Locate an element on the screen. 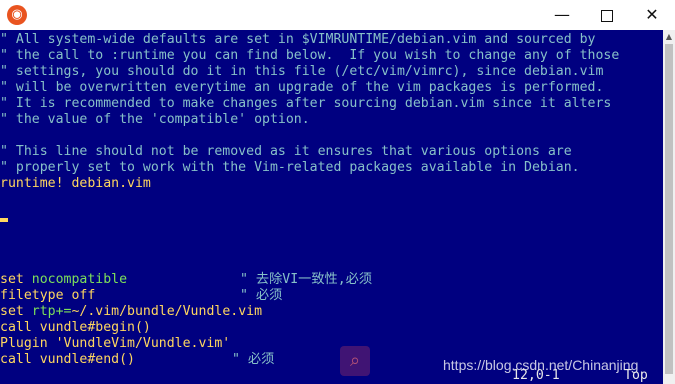 The image size is (675, 384). scroll-indicator: Top is located at coordinates (636, 375).